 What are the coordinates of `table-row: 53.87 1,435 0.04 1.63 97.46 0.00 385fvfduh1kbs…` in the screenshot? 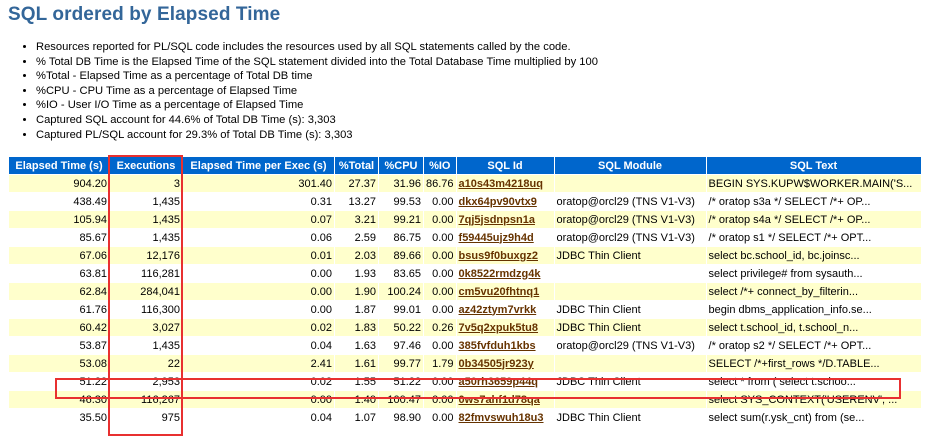 It's located at (465, 345).